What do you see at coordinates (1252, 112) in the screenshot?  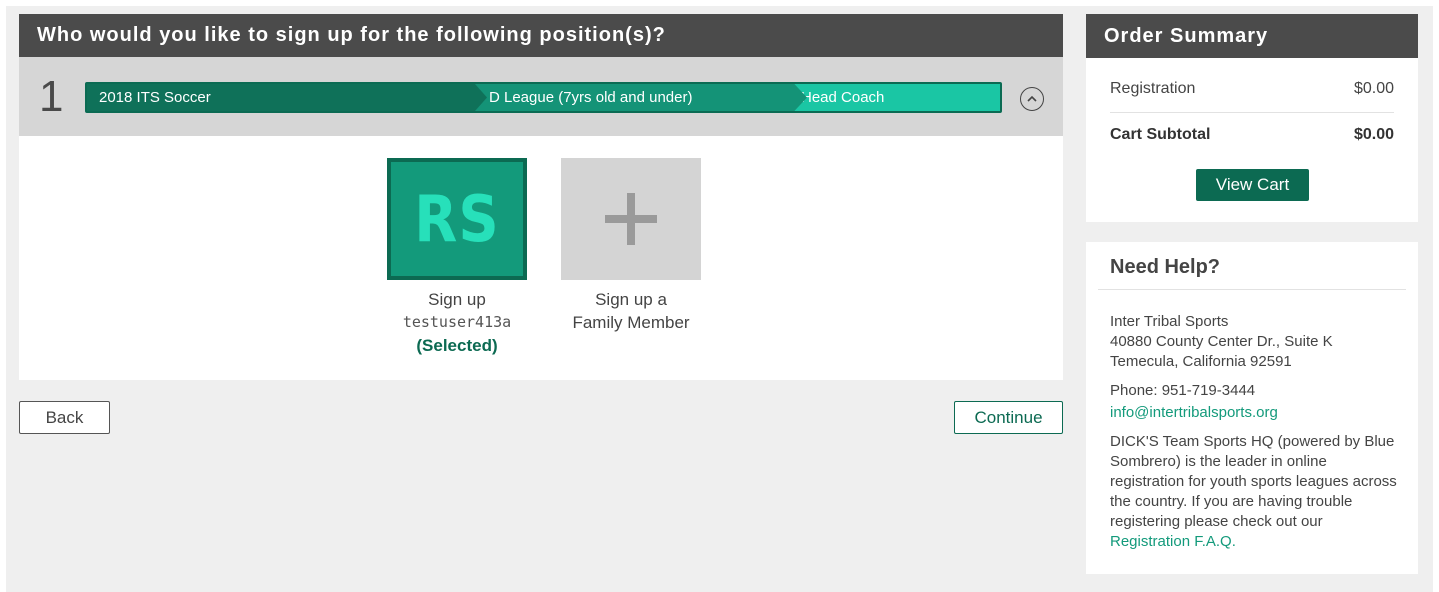 I see `order-divider` at bounding box center [1252, 112].